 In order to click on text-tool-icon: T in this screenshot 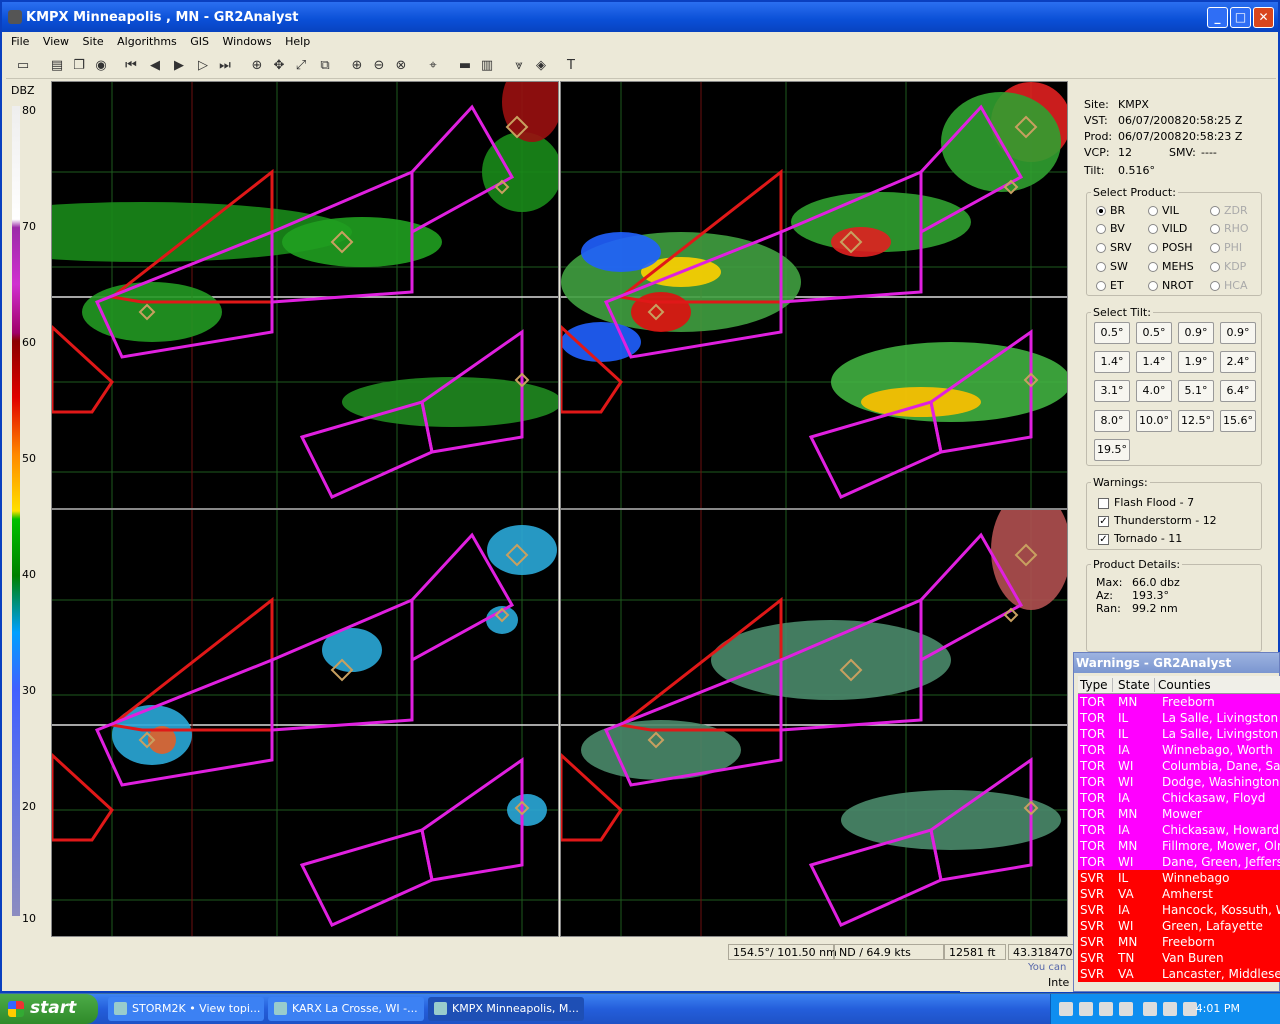, I will do `click(571, 66)`.